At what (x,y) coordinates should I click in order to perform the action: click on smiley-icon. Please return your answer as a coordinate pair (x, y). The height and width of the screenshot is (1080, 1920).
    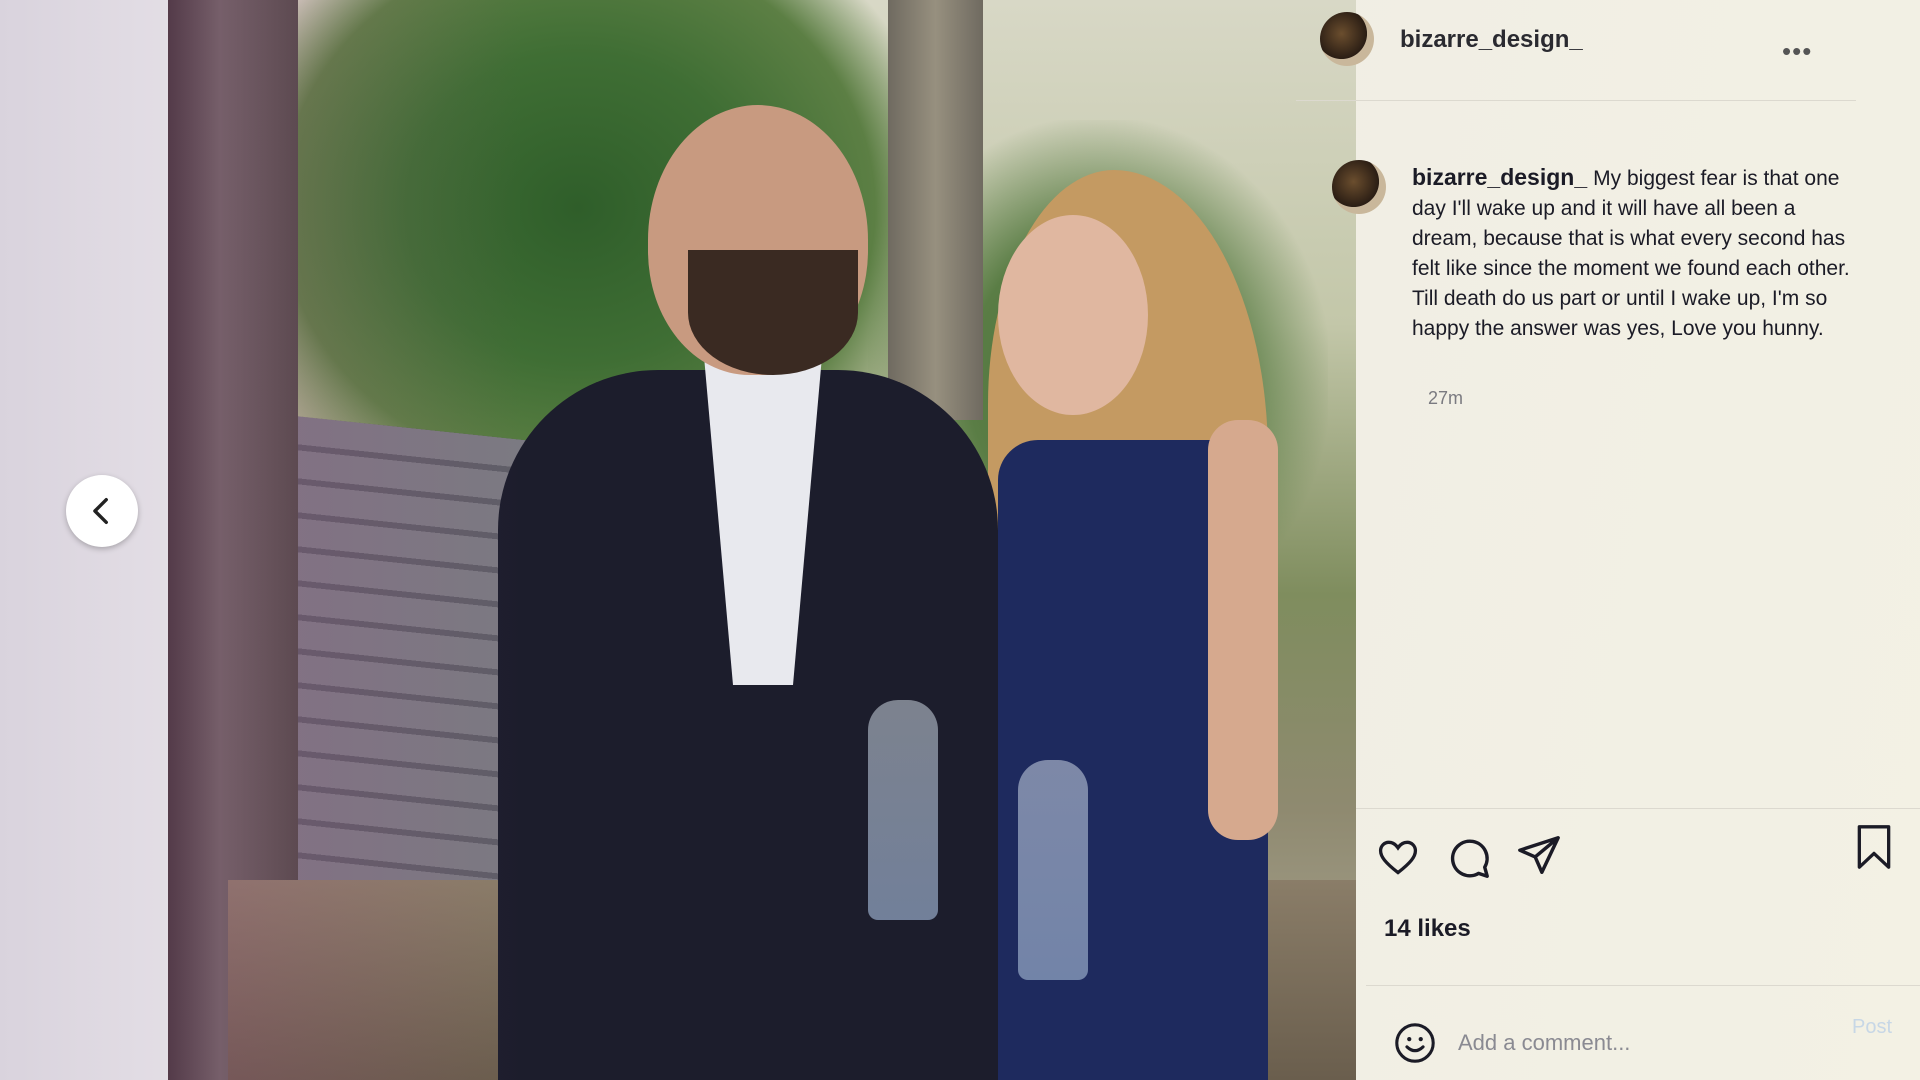
    Looking at the image, I should click on (1415, 1043).